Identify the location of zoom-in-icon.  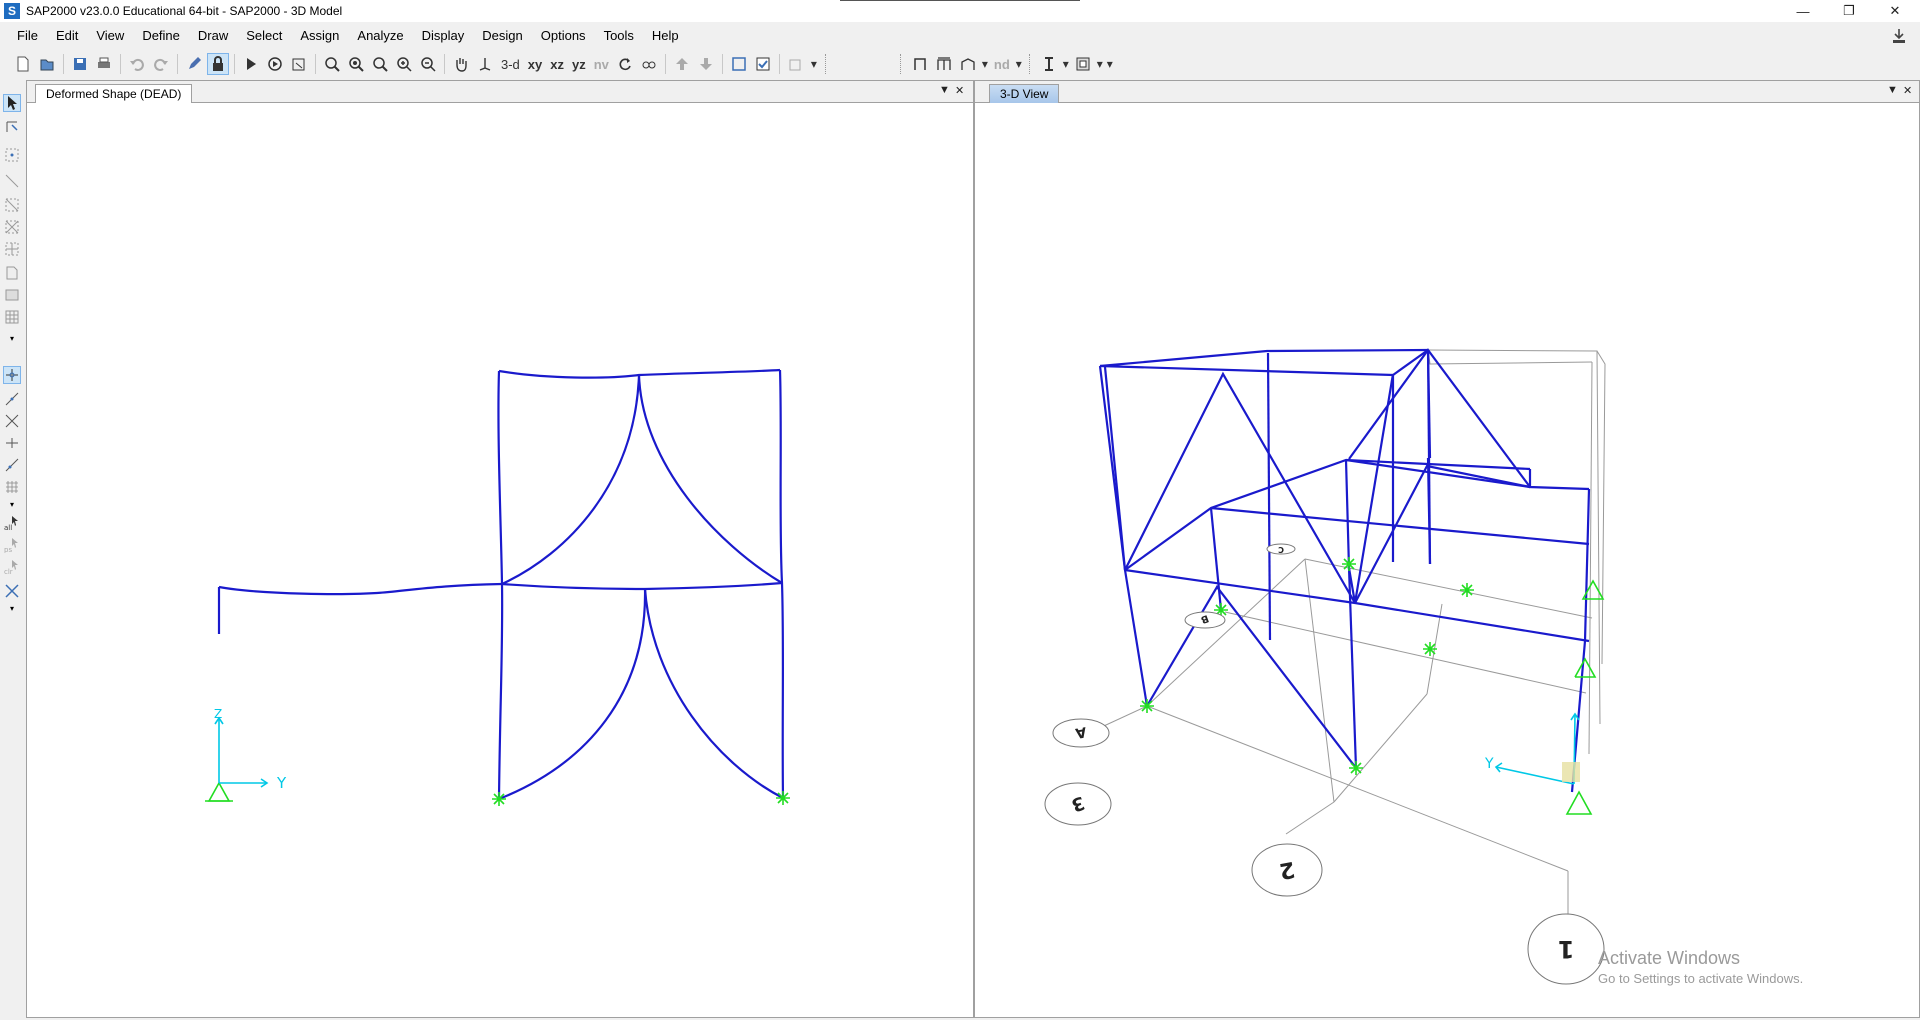
(404, 64).